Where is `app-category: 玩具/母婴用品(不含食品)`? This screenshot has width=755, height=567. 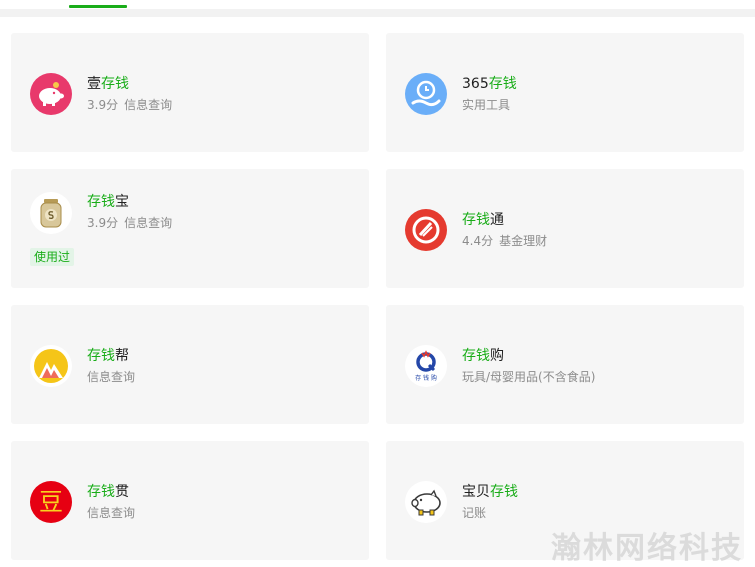
app-category: 玩具/母婴用品(不含食品) is located at coordinates (529, 377).